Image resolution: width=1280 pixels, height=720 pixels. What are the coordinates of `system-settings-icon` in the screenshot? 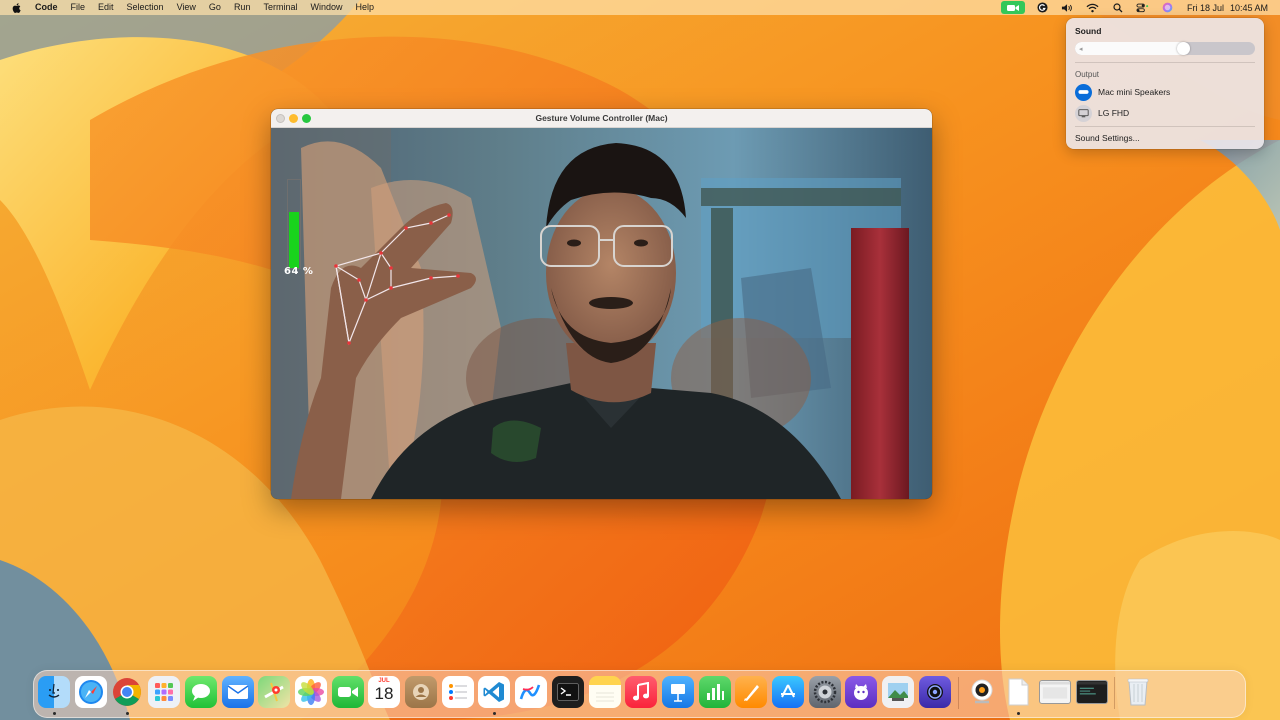 It's located at (825, 692).